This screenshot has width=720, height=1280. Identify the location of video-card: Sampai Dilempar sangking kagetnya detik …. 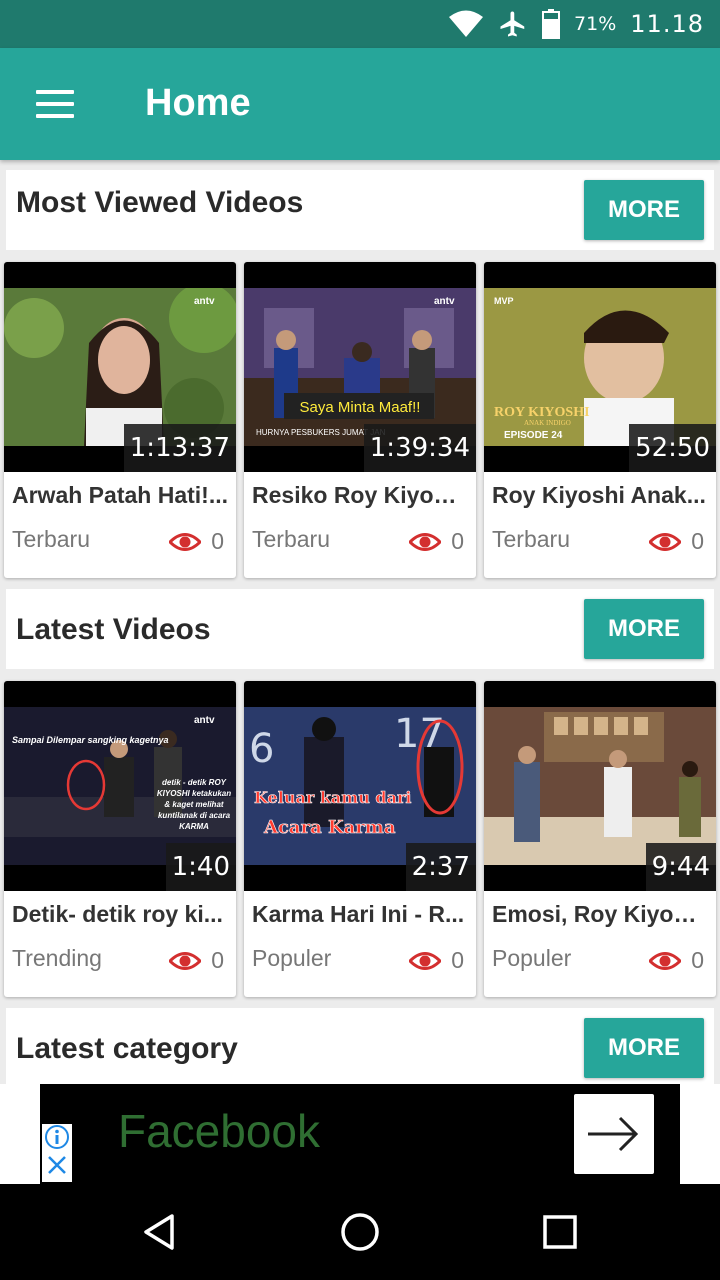
(120, 839).